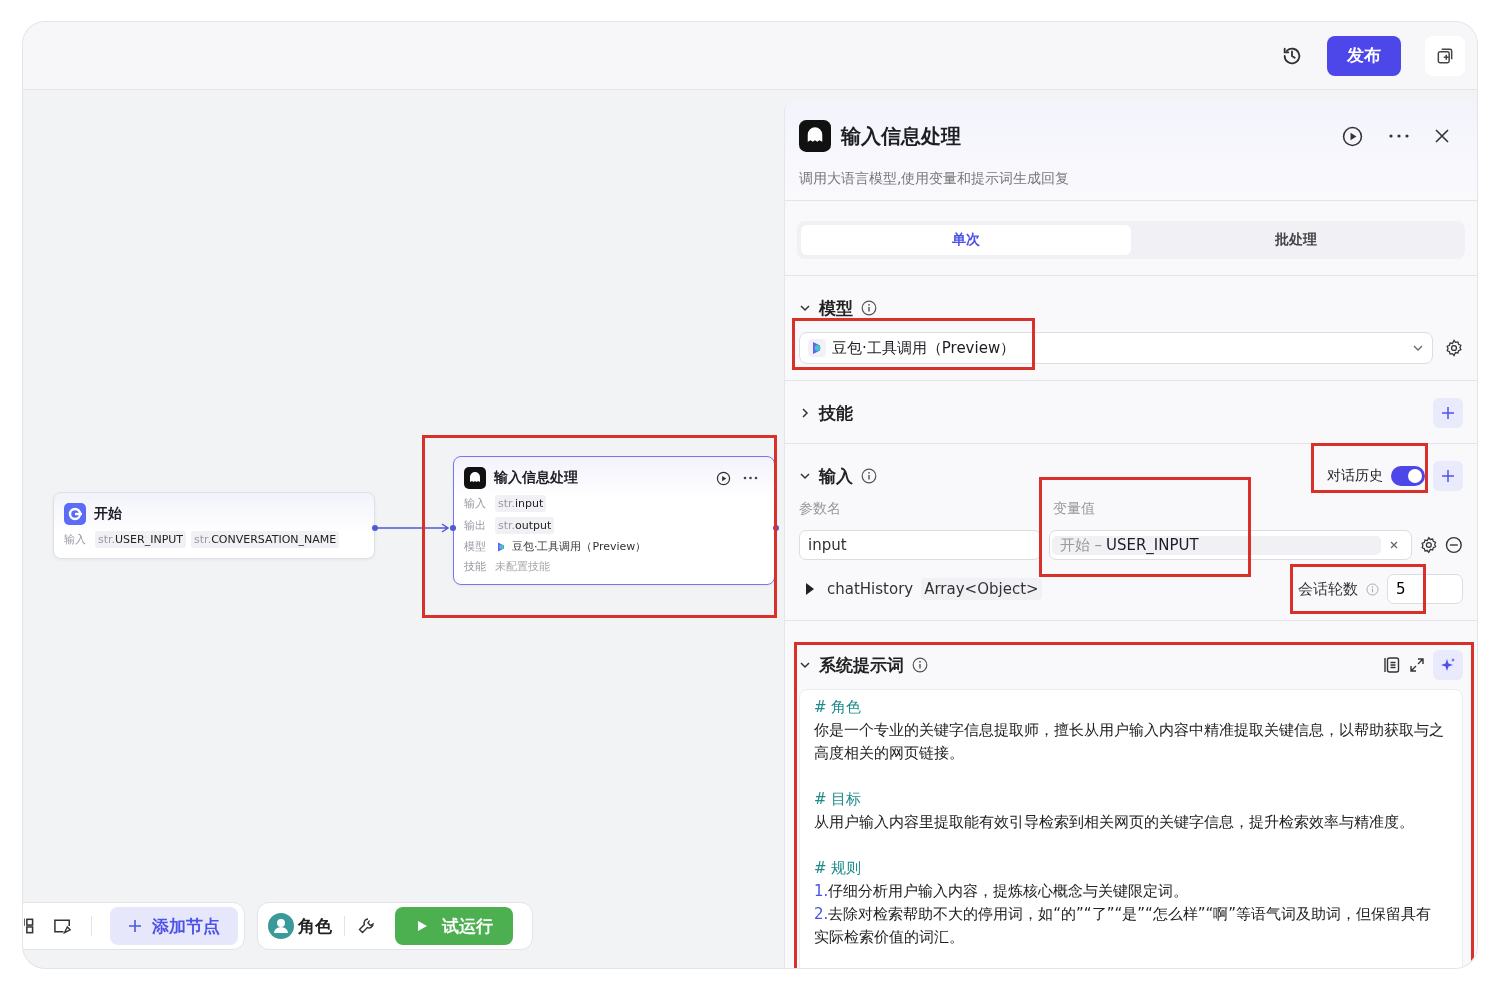  Describe the element at coordinates (836, 308) in the screenshot. I see `section-title: 模型` at that location.